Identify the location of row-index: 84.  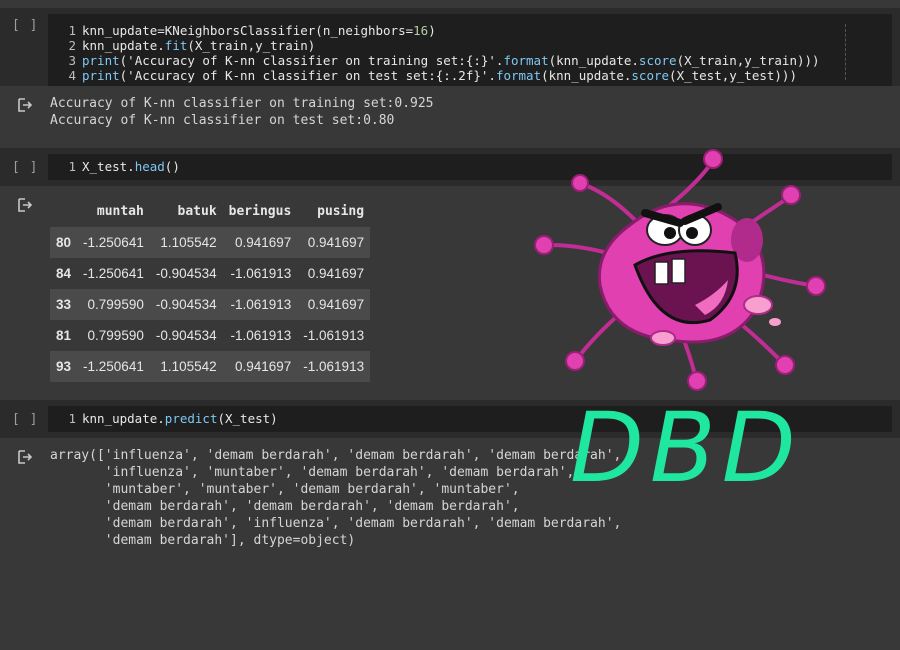
(64, 273).